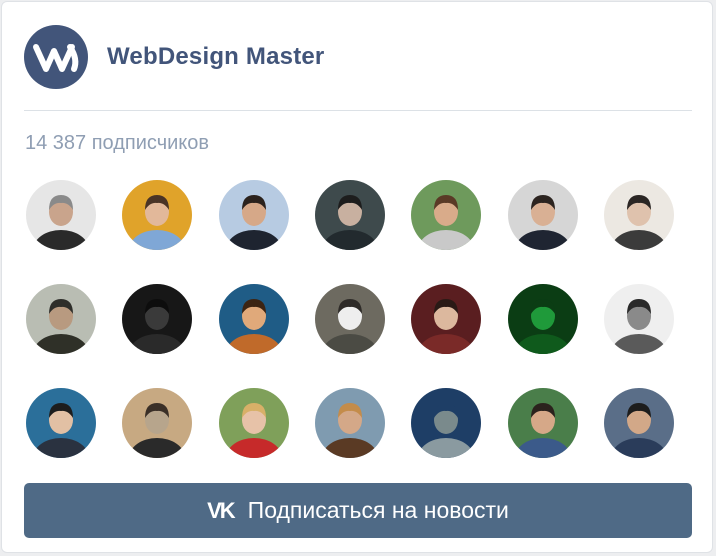  Describe the element at coordinates (157, 423) in the screenshot. I see `avatar-sword-figure` at that location.